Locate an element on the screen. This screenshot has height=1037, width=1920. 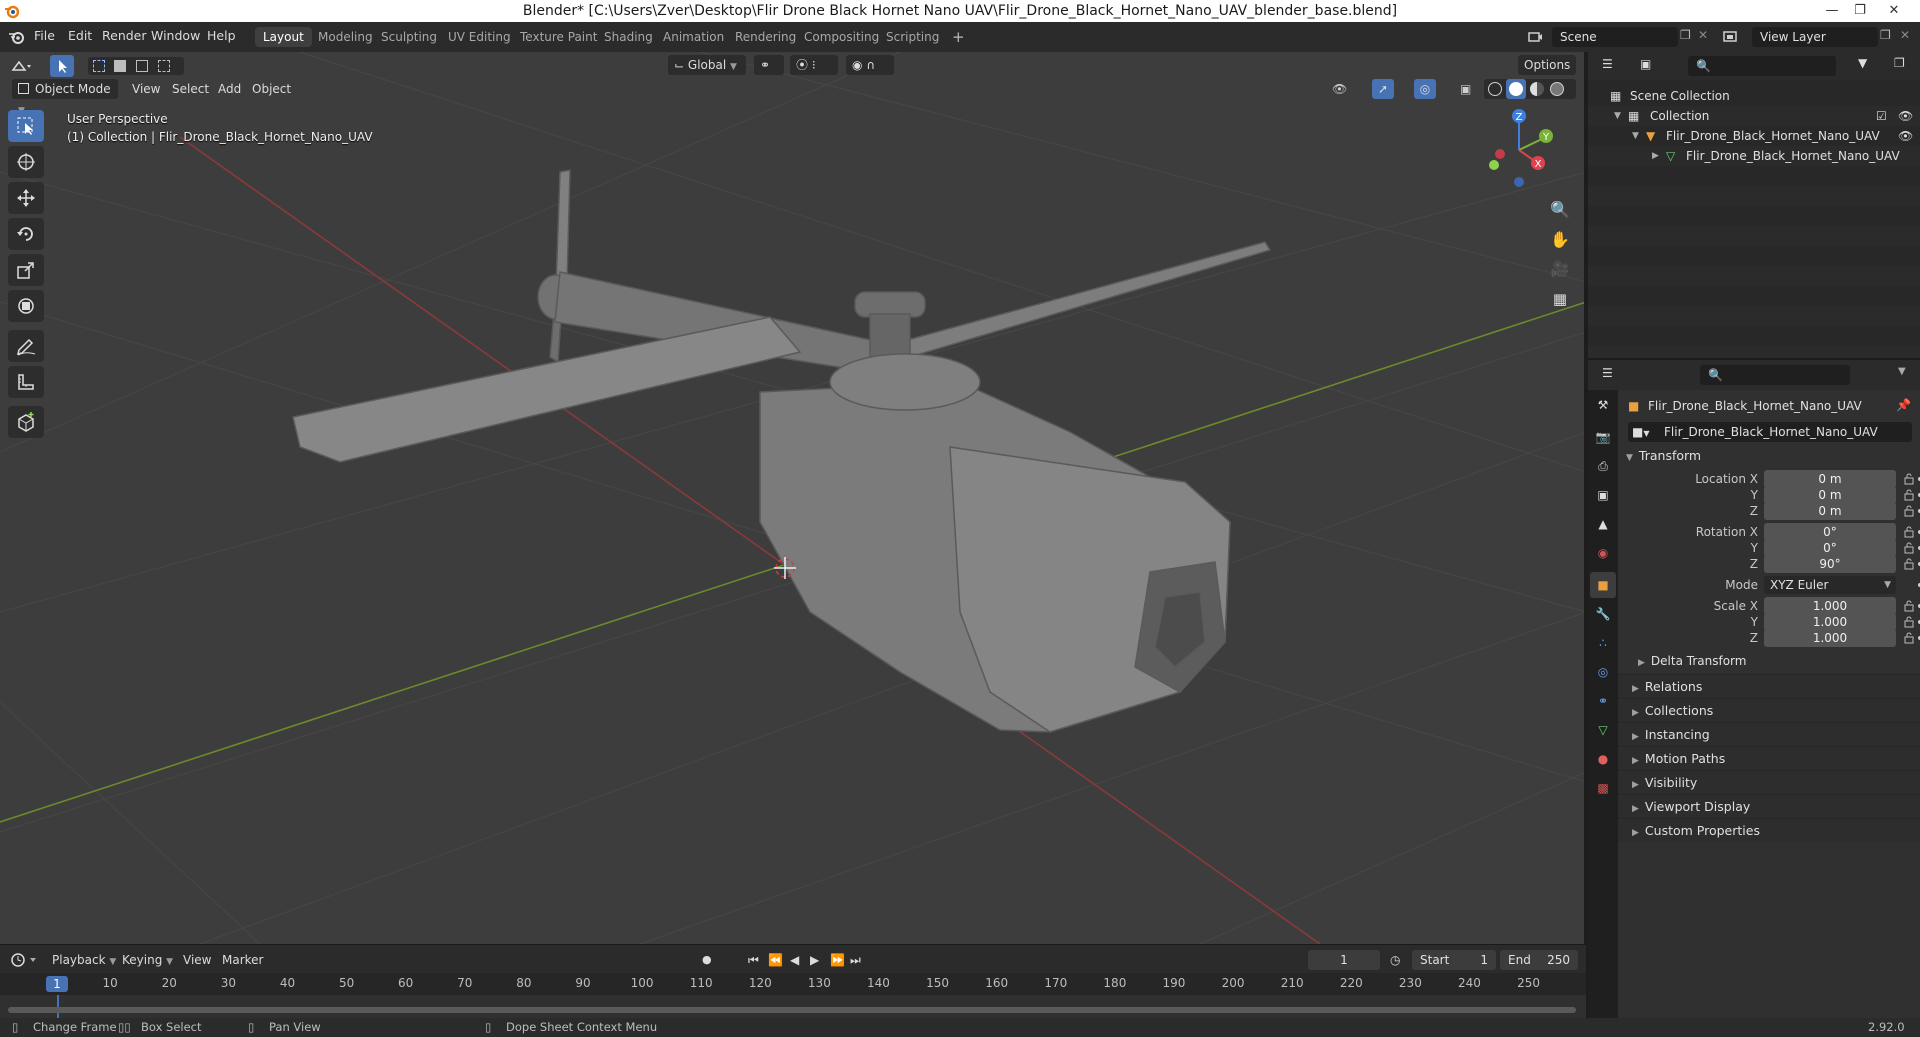
prev-keyframe-icon: ⏪ is located at coordinates (775, 960).